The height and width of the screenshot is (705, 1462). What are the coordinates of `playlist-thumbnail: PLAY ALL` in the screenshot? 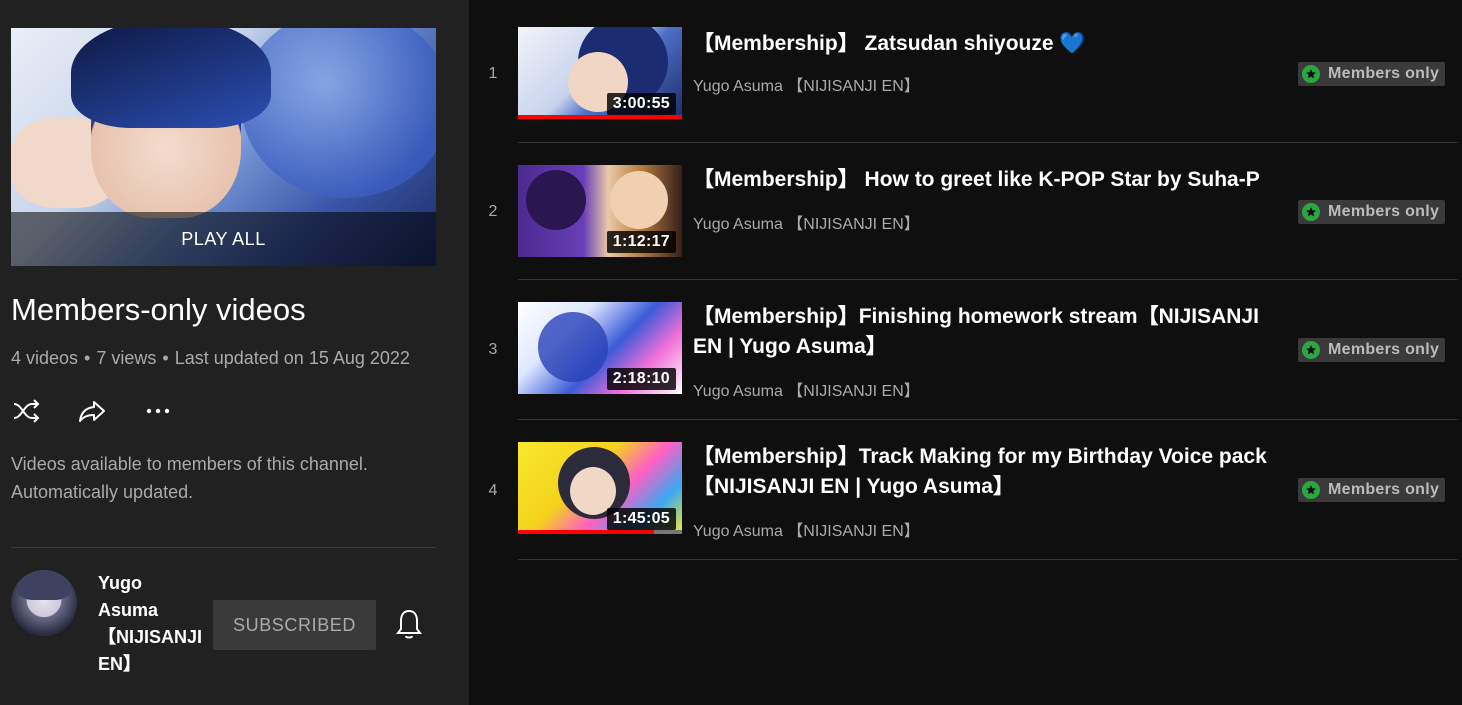 It's located at (223, 147).